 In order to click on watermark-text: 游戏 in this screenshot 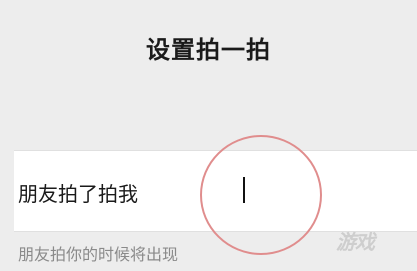, I will do `click(355, 242)`.